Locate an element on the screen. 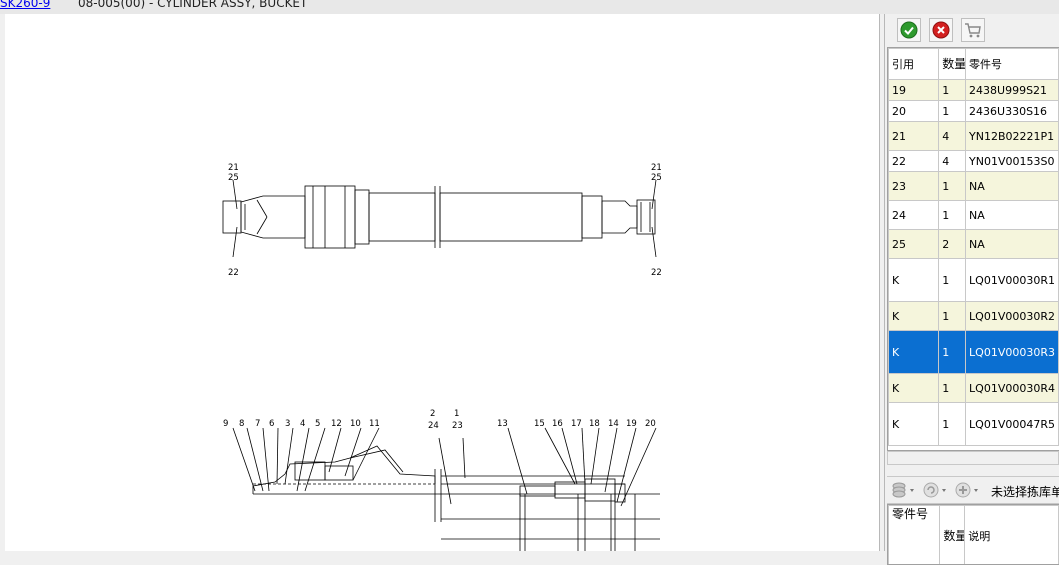  add-circle-icon is located at coordinates (968, 490).